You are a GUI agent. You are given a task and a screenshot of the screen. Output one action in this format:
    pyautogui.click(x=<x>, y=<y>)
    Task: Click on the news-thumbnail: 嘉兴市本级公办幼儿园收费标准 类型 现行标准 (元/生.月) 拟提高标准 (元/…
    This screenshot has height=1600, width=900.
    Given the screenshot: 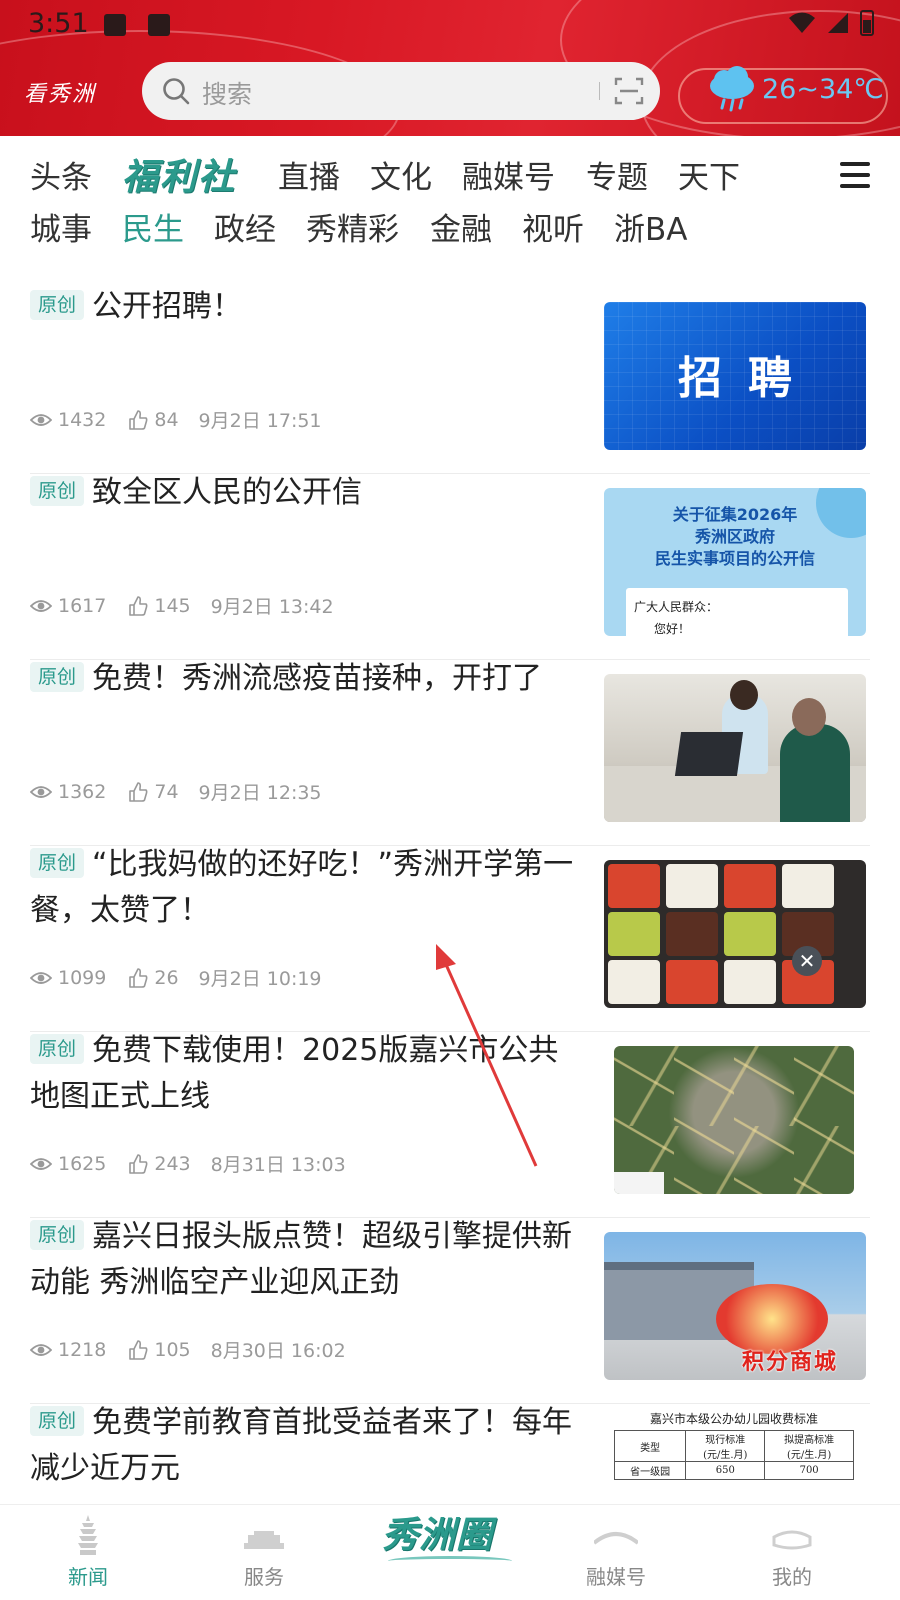 What is the action you would take?
    pyautogui.click(x=734, y=1456)
    